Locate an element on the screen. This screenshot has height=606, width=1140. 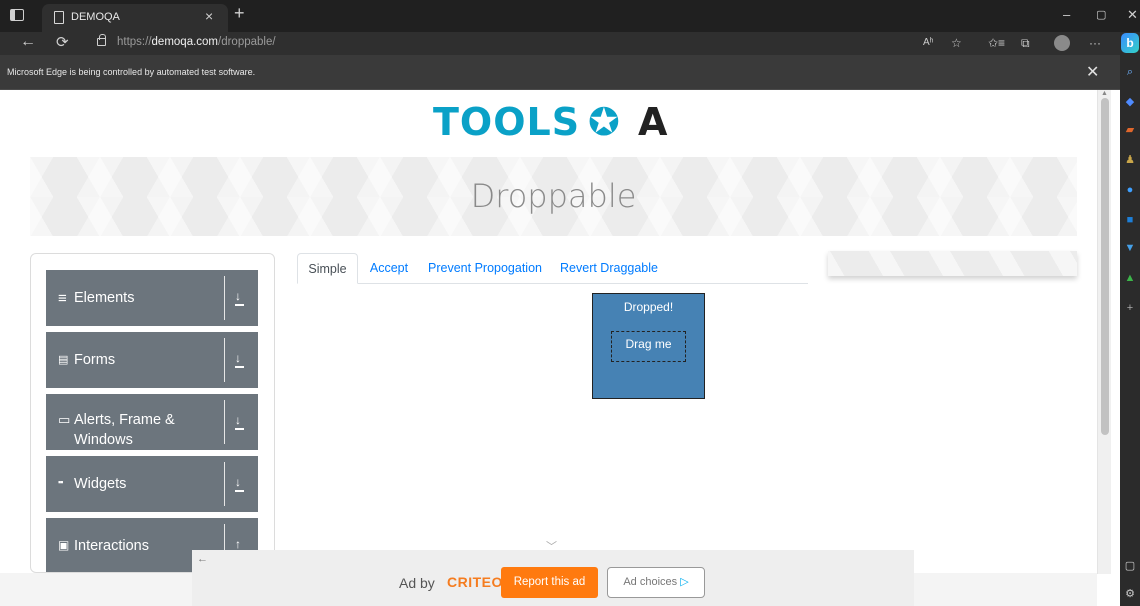
logo-letter-a: A is located at coordinates (653, 122).